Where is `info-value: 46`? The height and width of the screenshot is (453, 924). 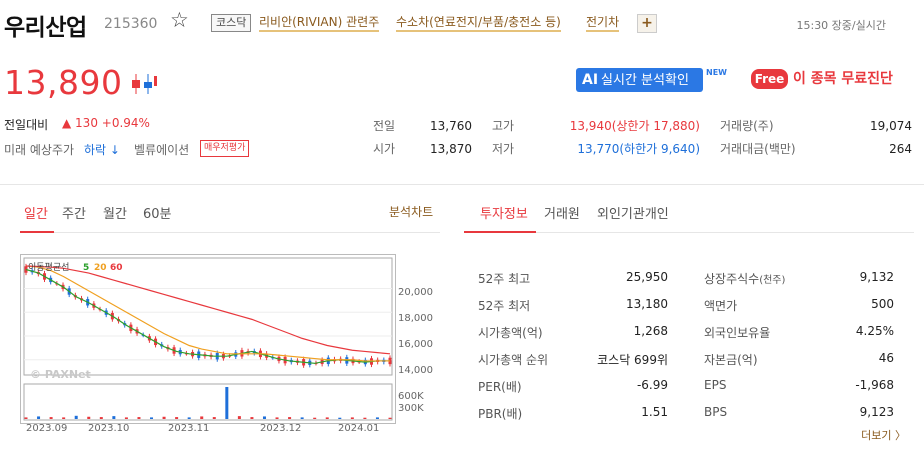
info-value: 46 is located at coordinates (886, 358).